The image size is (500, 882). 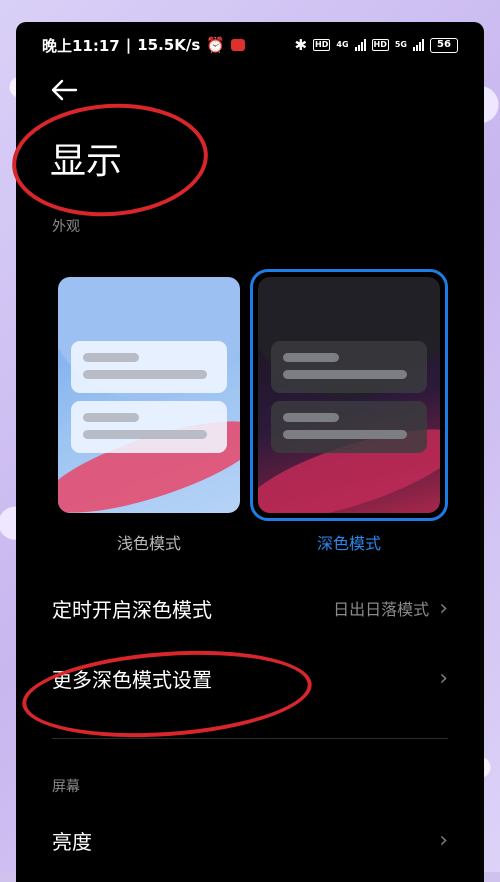 What do you see at coordinates (345, 434) in the screenshot?
I see `dark-card2-bar2` at bounding box center [345, 434].